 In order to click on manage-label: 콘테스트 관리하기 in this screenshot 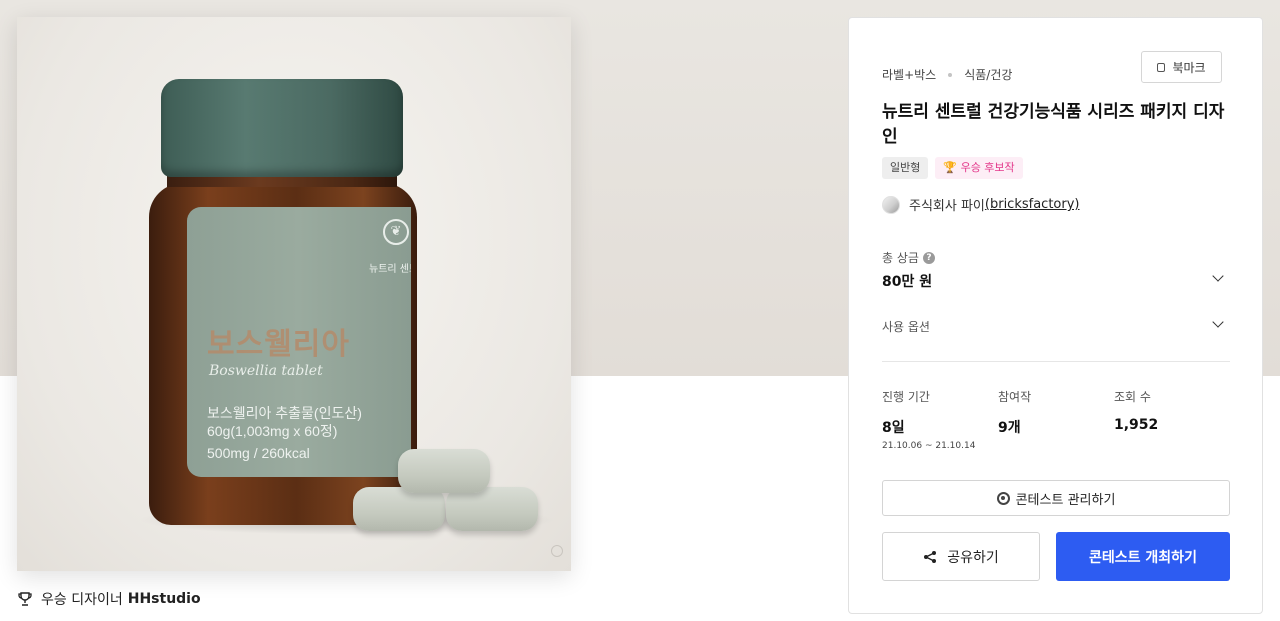, I will do `click(1065, 500)`.